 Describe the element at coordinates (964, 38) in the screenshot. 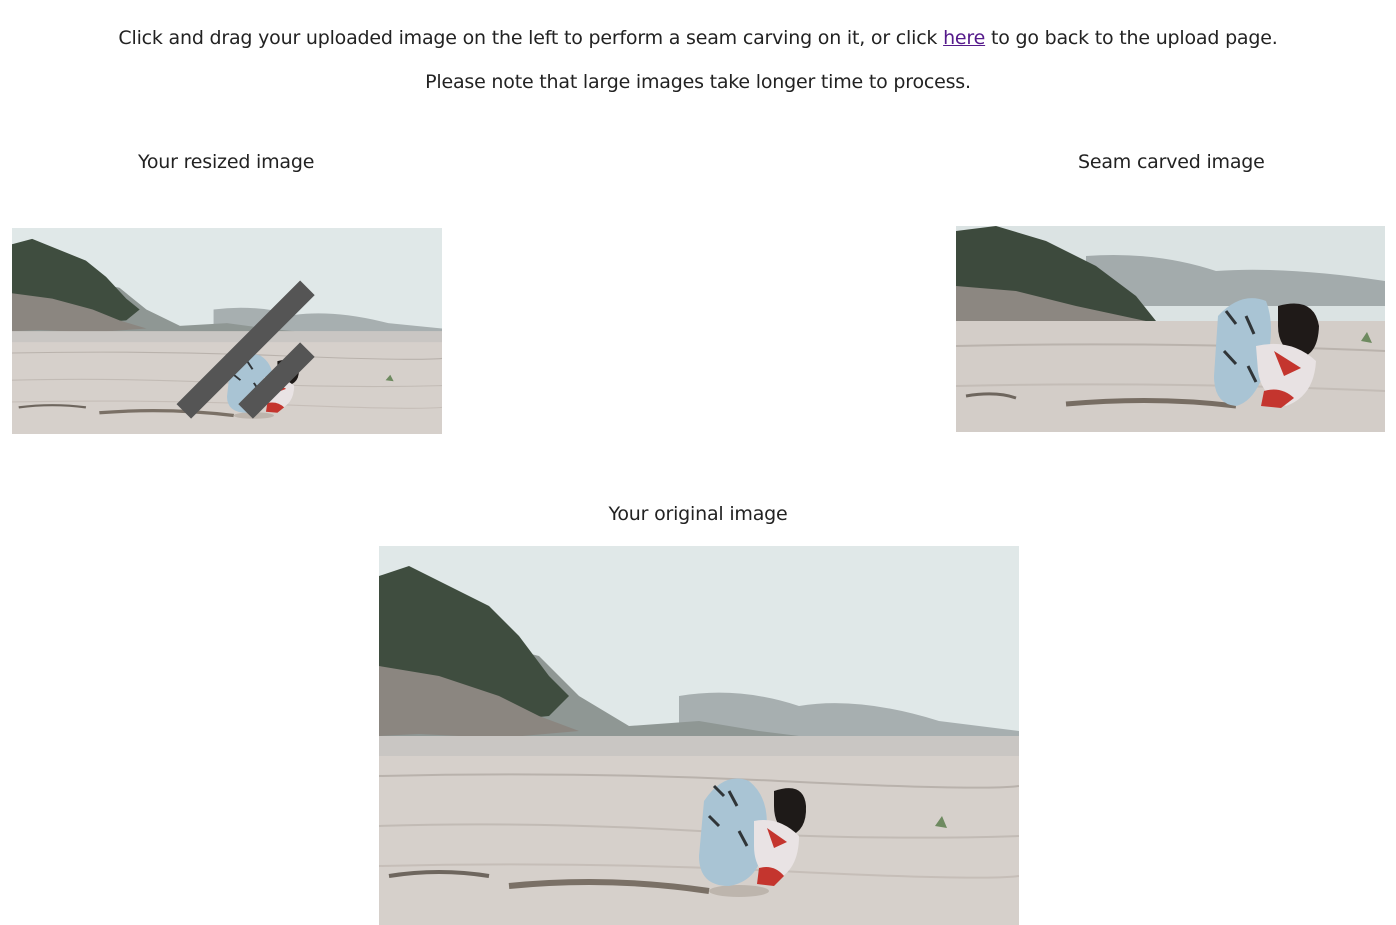

I see `back-to-upload-link: here` at that location.